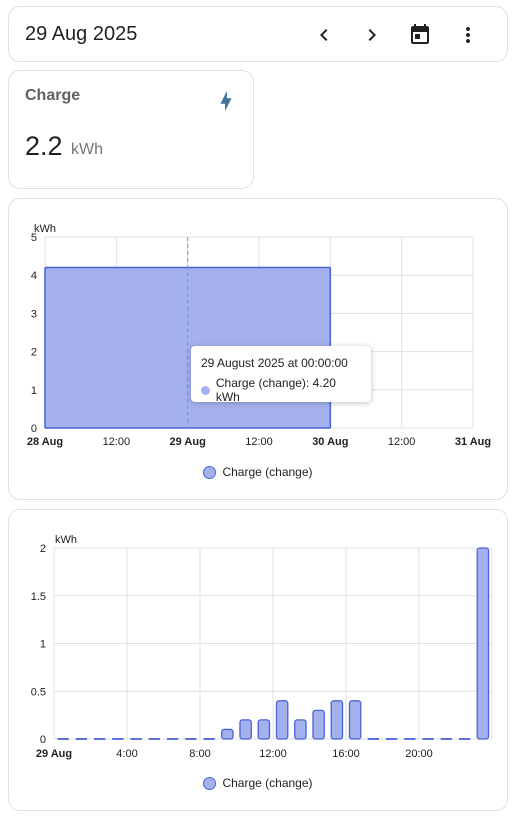 Image resolution: width=516 pixels, height=819 pixels. What do you see at coordinates (473, 442) in the screenshot?
I see `x-tick-label: 31 Aug` at bounding box center [473, 442].